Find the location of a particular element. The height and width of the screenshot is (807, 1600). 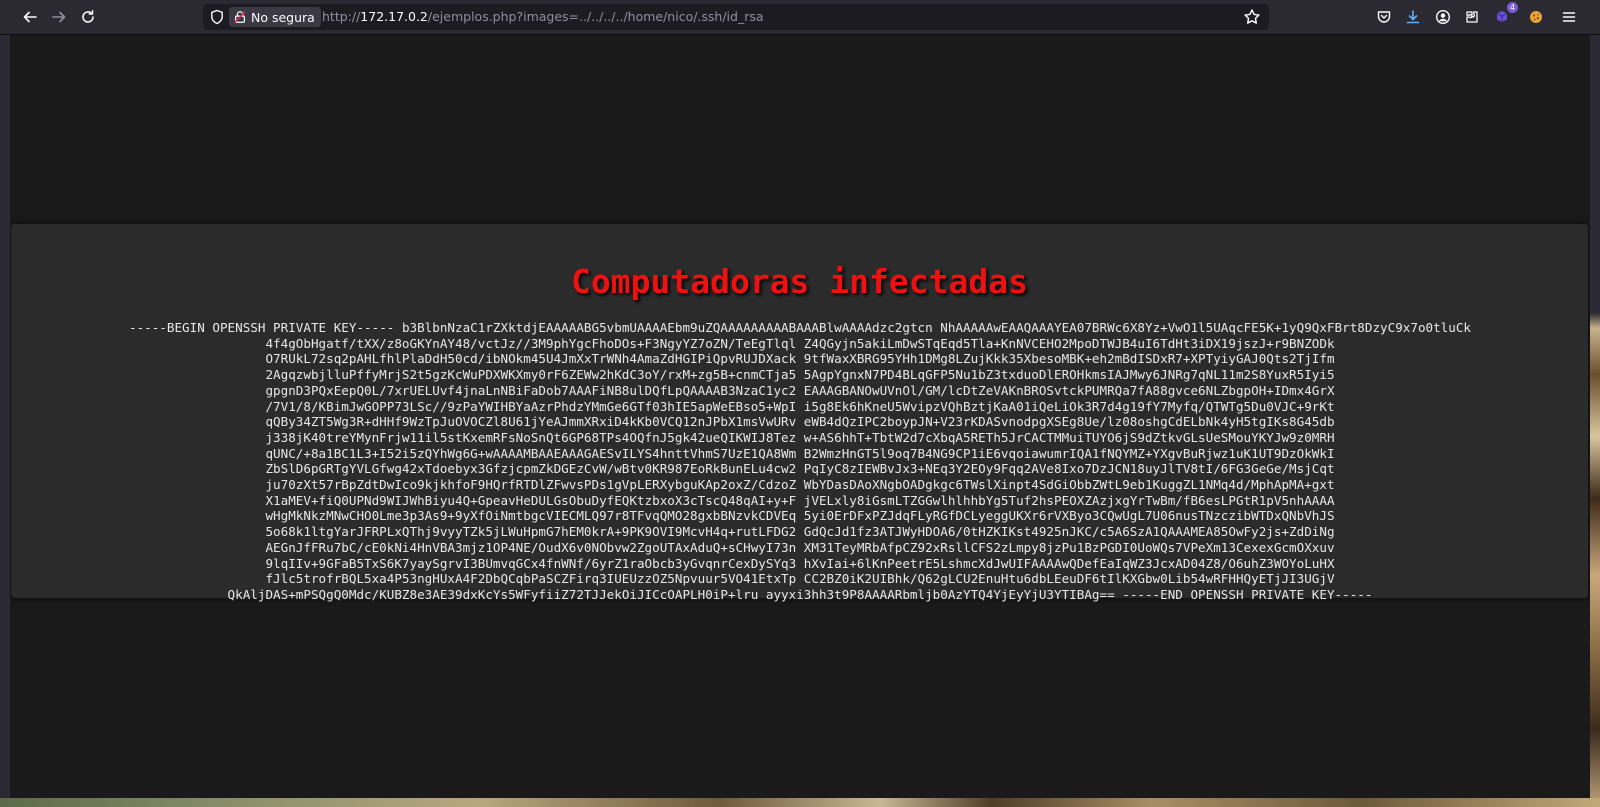

pocket-icon is located at coordinates (1384, 17).